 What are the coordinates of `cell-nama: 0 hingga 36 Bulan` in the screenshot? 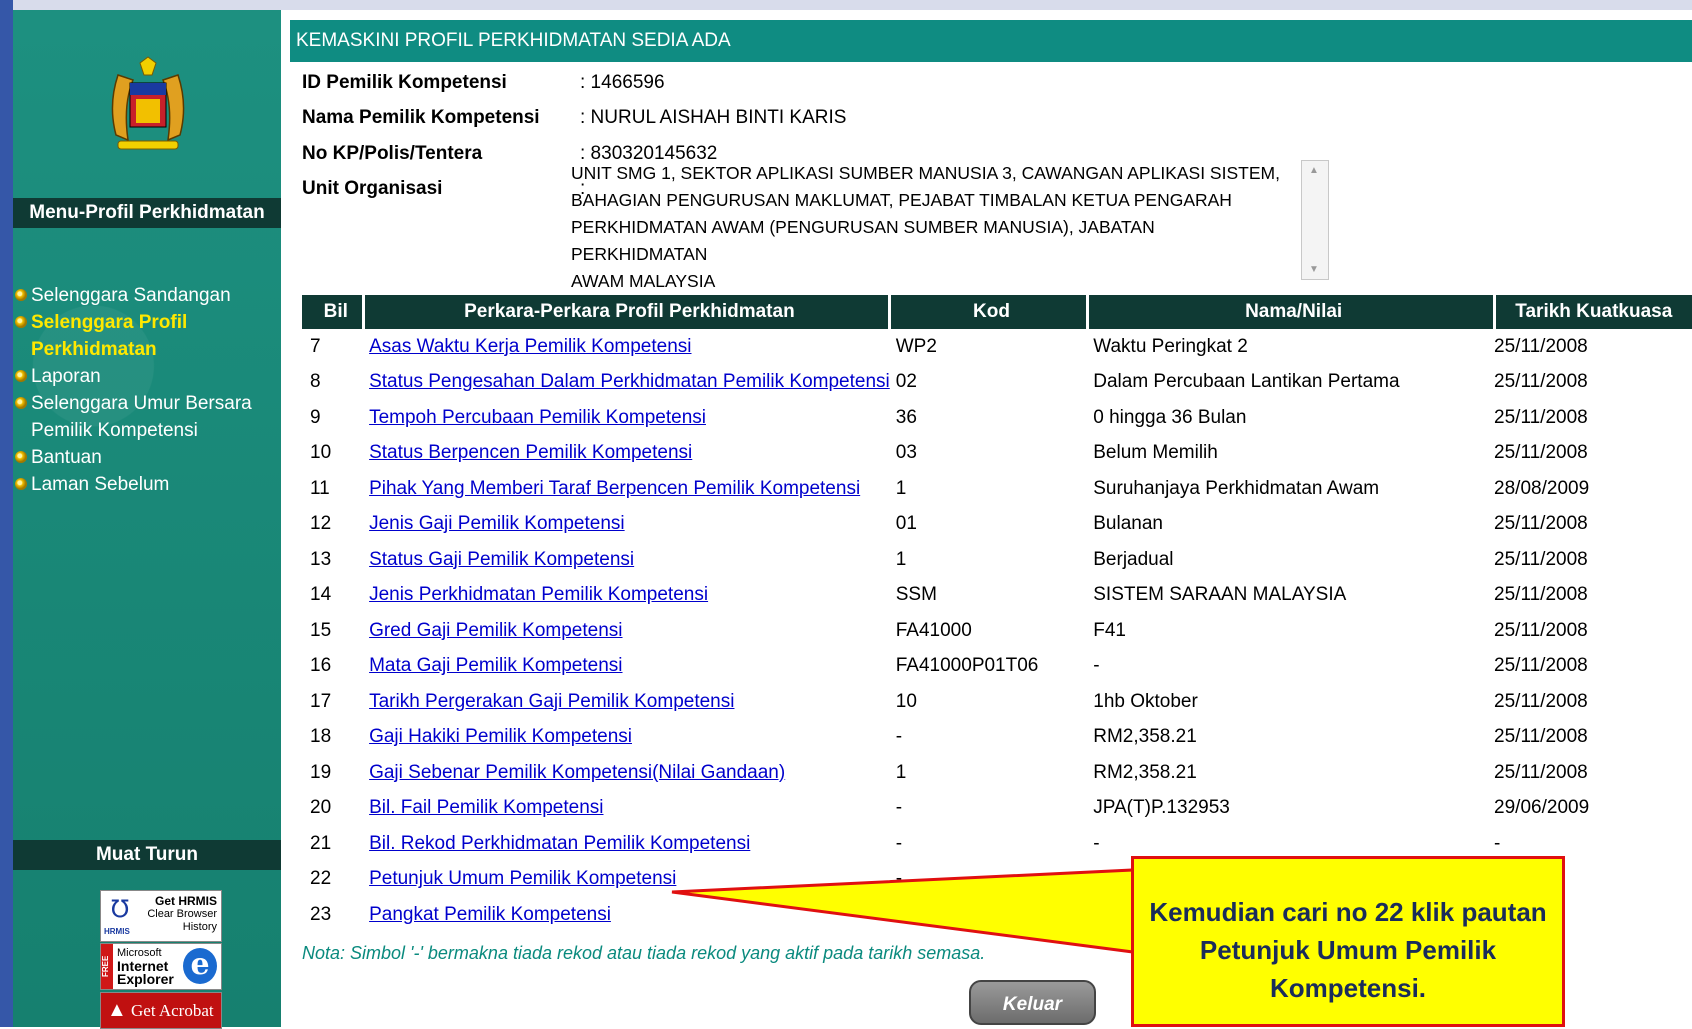 It's located at (1170, 417).